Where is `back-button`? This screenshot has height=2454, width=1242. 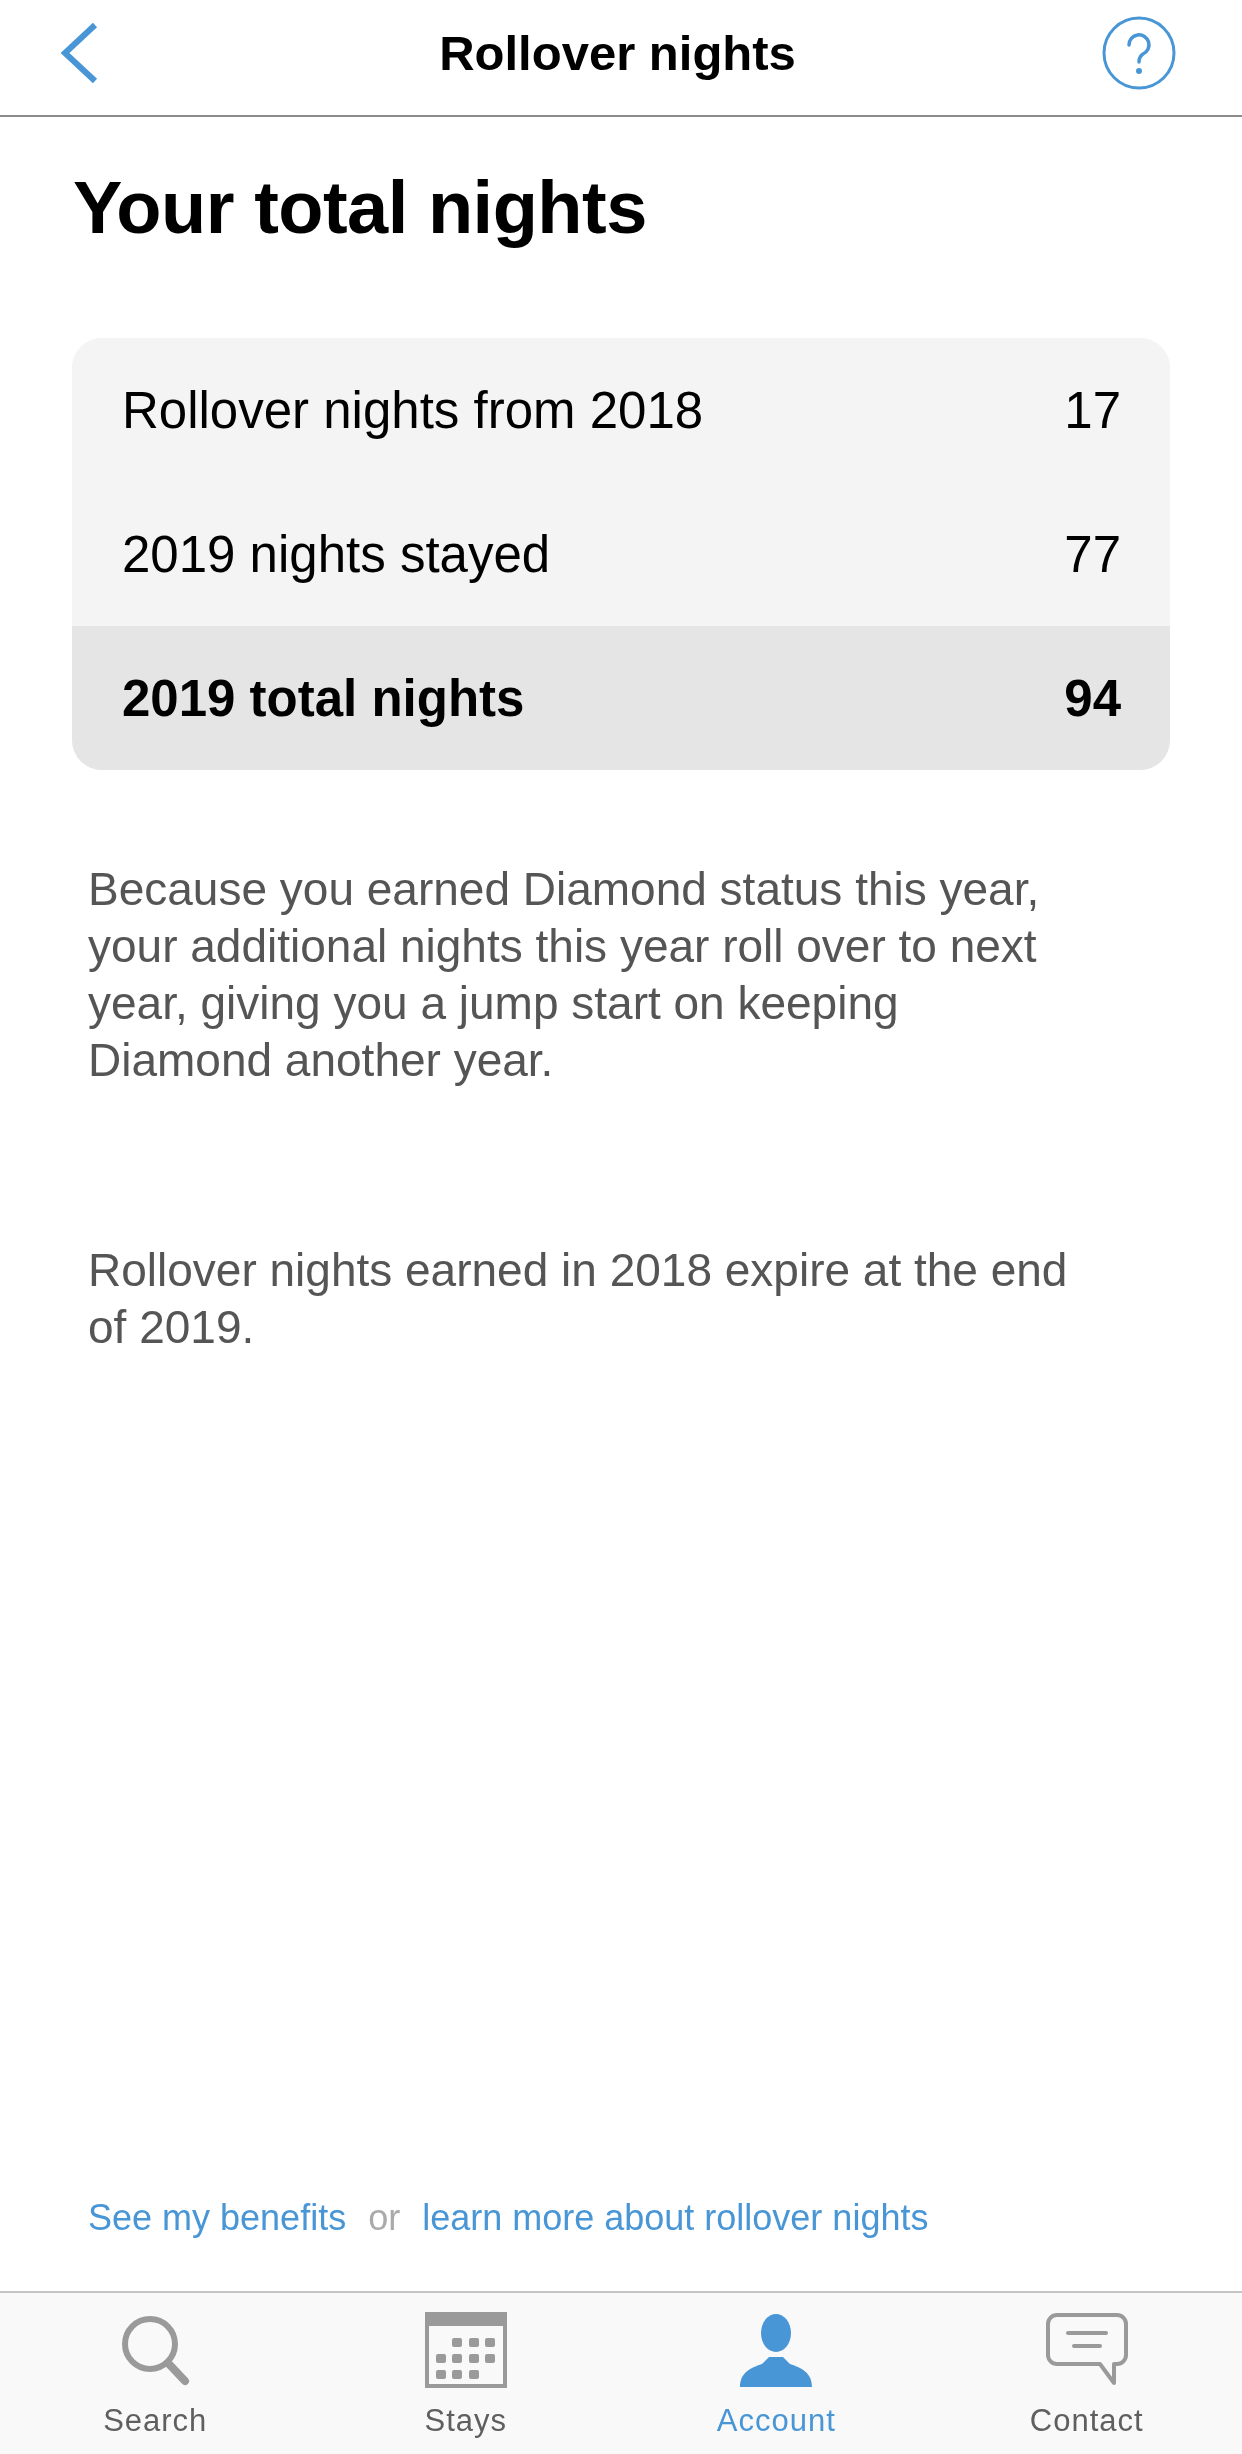 back-button is located at coordinates (79, 52).